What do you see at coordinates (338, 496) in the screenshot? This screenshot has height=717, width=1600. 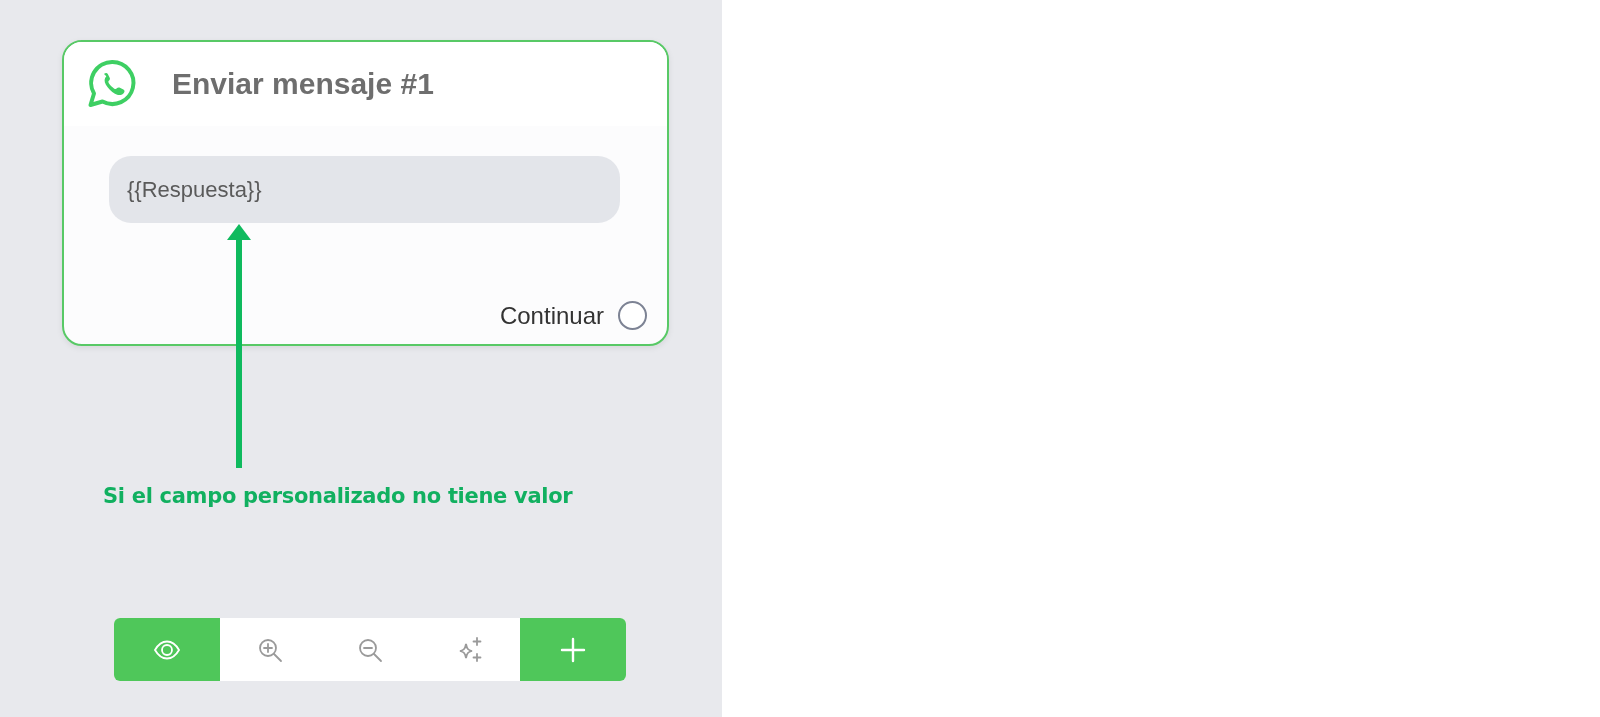 I see `annotation-text: Si el campo personalizado no tiene valor` at bounding box center [338, 496].